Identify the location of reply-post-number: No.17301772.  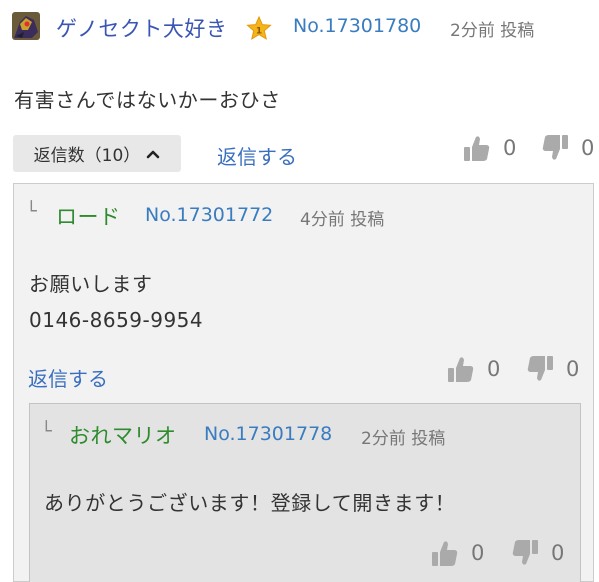
(209, 215).